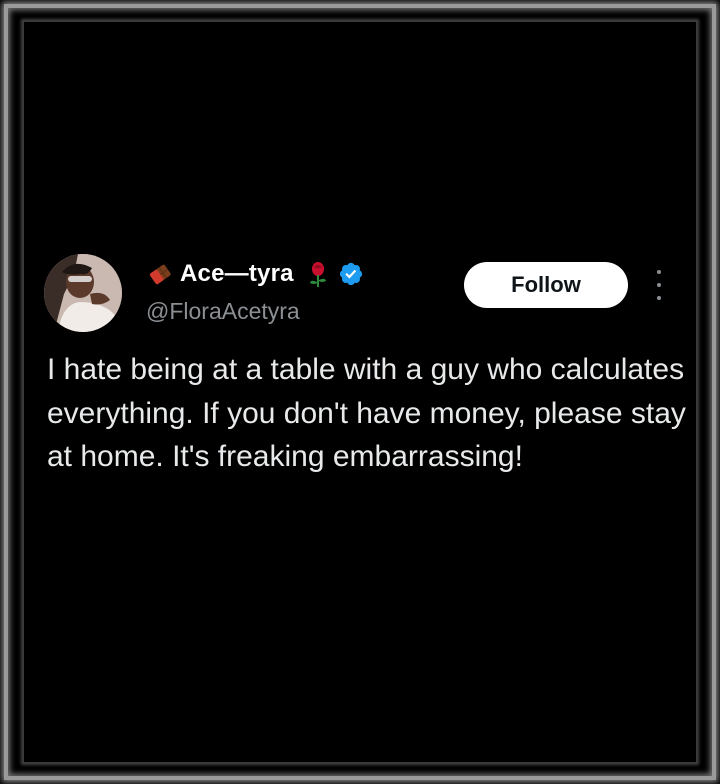 The width and height of the screenshot is (720, 784). Describe the element at coordinates (317, 274) in the screenshot. I see `rose-emoji-icon` at that location.